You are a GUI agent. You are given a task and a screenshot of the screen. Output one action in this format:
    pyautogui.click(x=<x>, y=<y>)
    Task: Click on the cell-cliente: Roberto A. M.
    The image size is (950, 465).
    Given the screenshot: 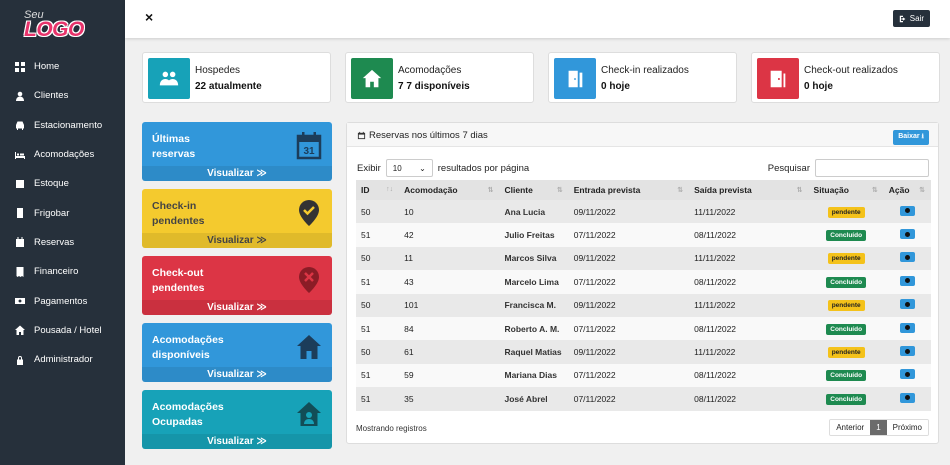 What is the action you would take?
    pyautogui.click(x=534, y=328)
    